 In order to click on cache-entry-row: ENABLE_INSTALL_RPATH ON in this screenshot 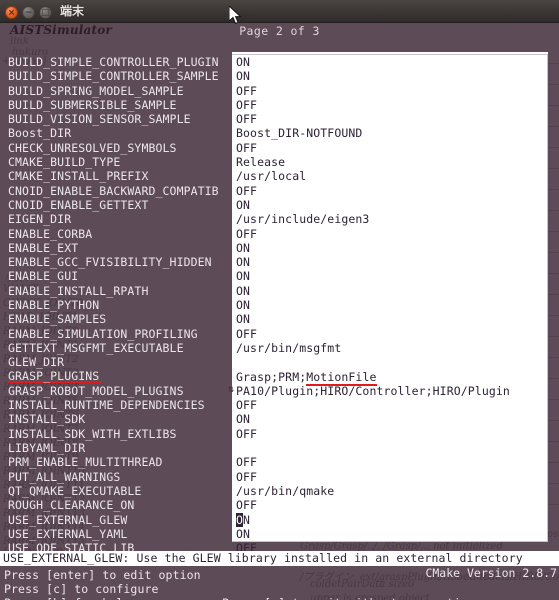, I will do `click(279, 291)`.